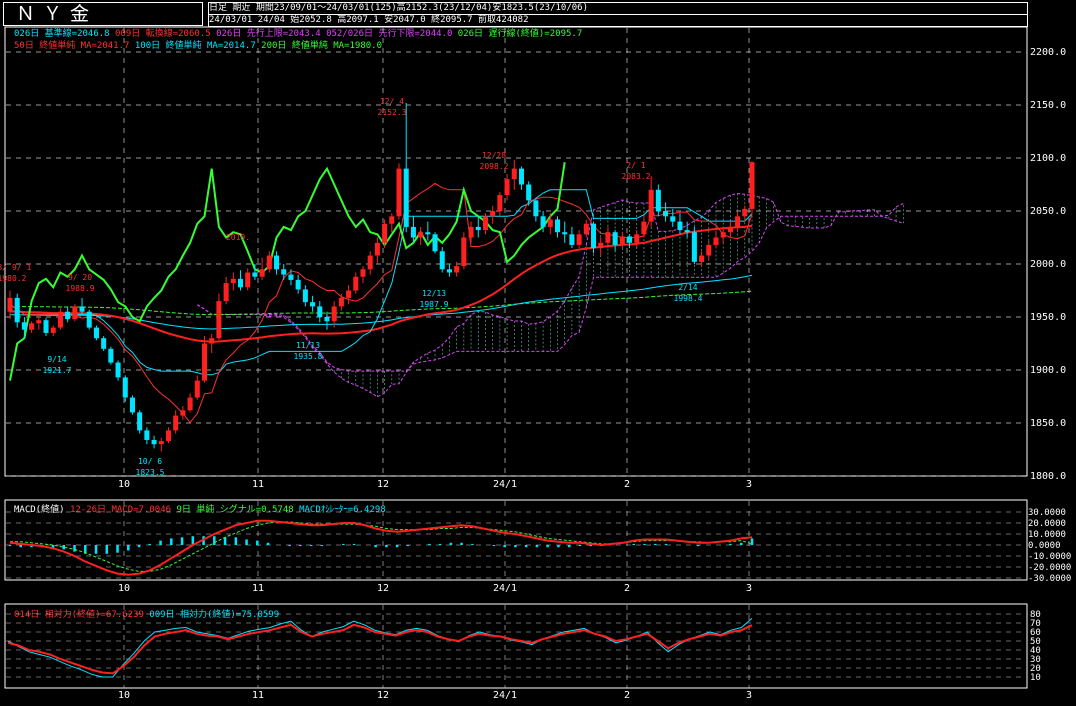  I want to click on price-annotation: 1987.9, so click(434, 304).